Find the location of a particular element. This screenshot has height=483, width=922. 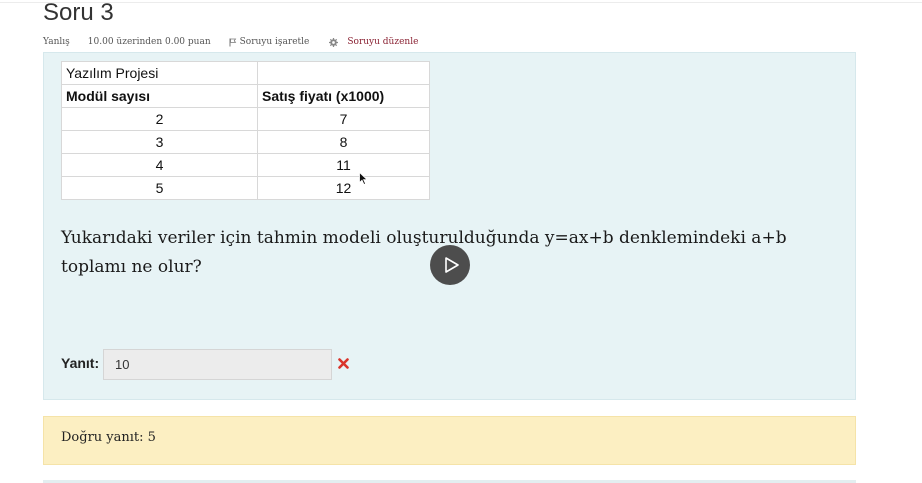

table-cell: 8 is located at coordinates (343, 142).